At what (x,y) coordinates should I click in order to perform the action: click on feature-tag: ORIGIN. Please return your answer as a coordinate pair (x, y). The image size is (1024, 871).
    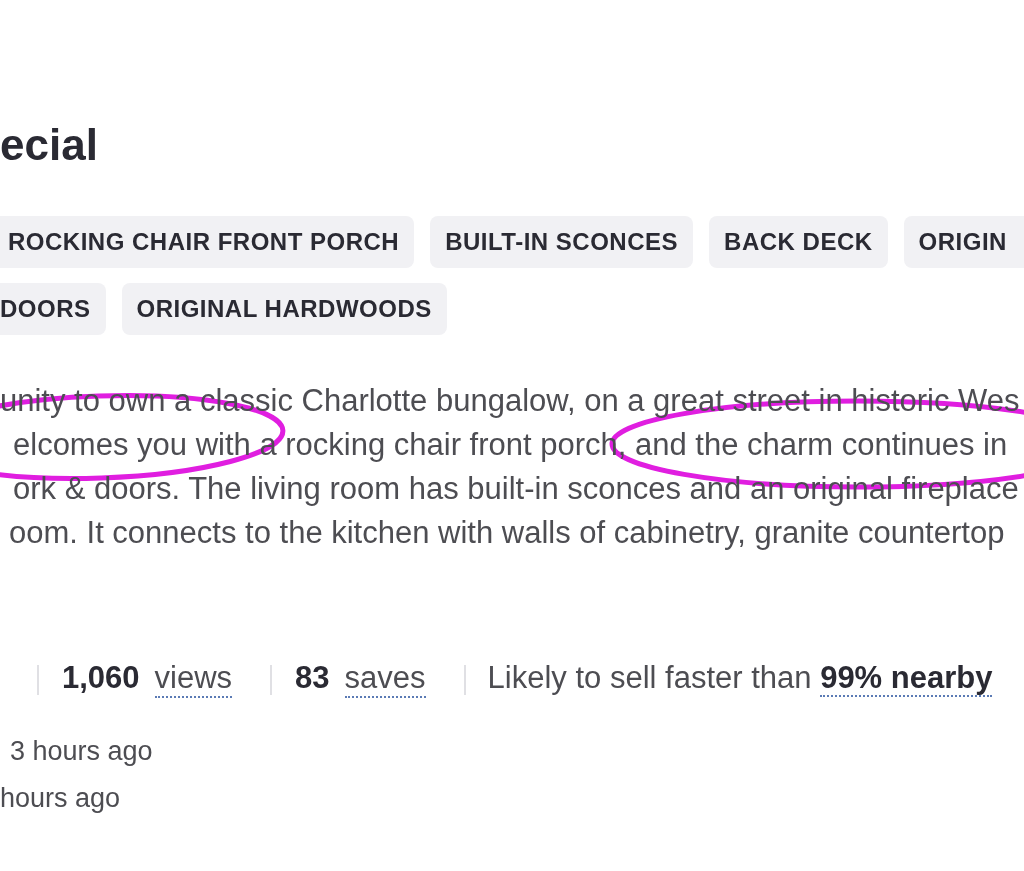
    Looking at the image, I should click on (963, 242).